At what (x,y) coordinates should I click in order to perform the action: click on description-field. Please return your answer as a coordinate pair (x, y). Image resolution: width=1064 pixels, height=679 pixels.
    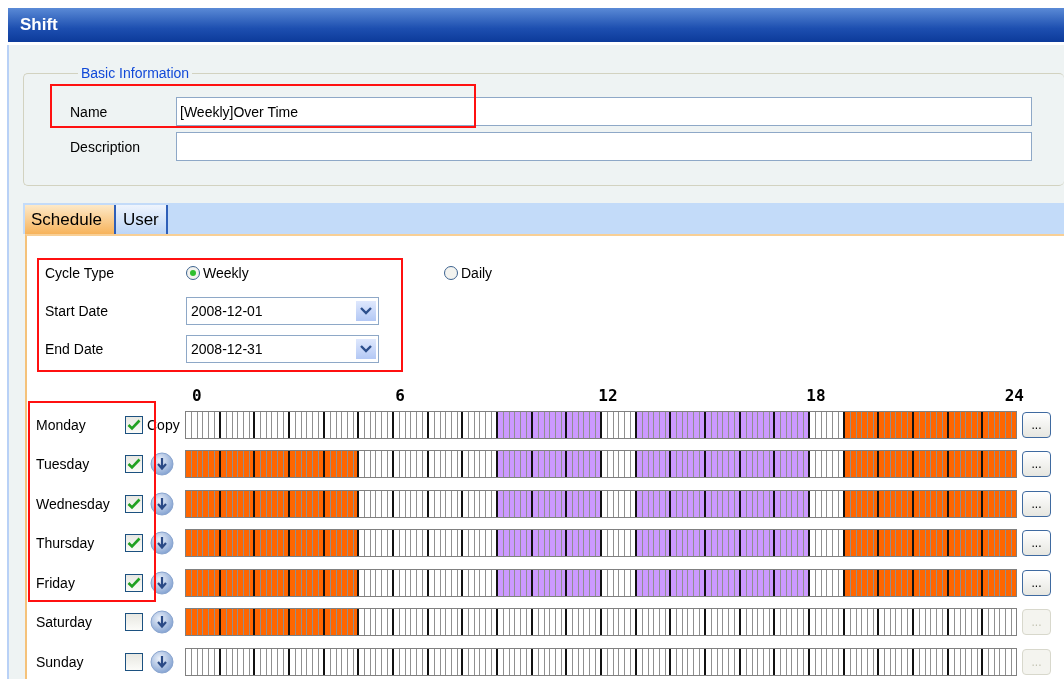
    Looking at the image, I should click on (604, 146).